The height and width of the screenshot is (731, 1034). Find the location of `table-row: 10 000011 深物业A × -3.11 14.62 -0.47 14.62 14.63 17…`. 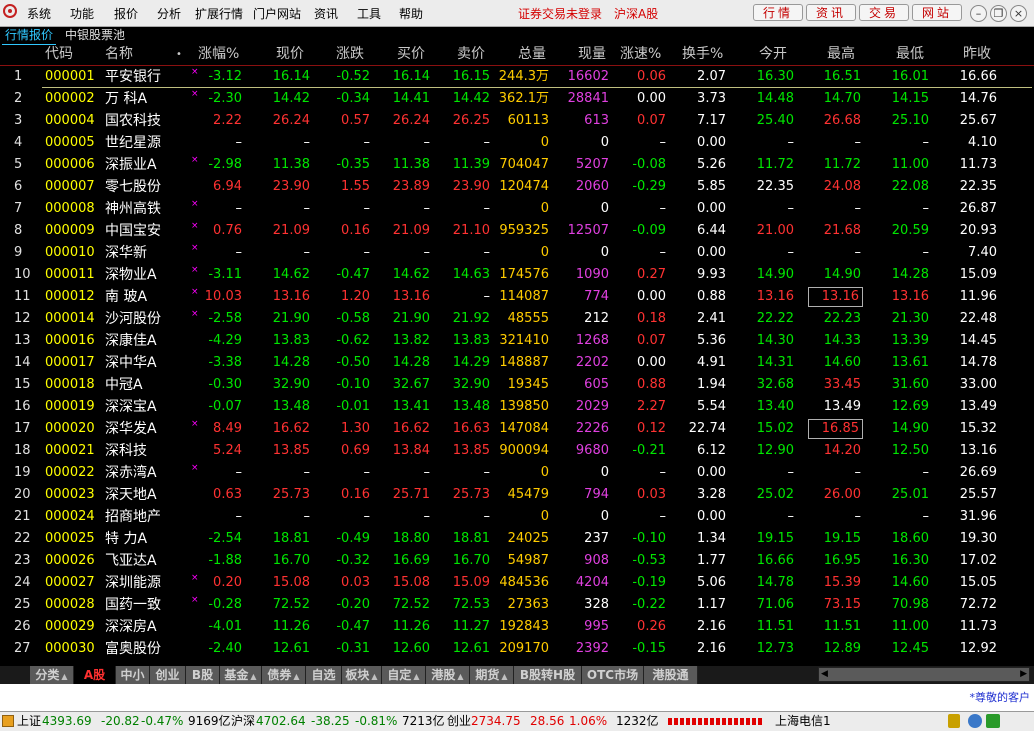

table-row: 10 000011 深物业A × -3.11 14.62 -0.47 14.62 14.63 17… is located at coordinates (517, 275).